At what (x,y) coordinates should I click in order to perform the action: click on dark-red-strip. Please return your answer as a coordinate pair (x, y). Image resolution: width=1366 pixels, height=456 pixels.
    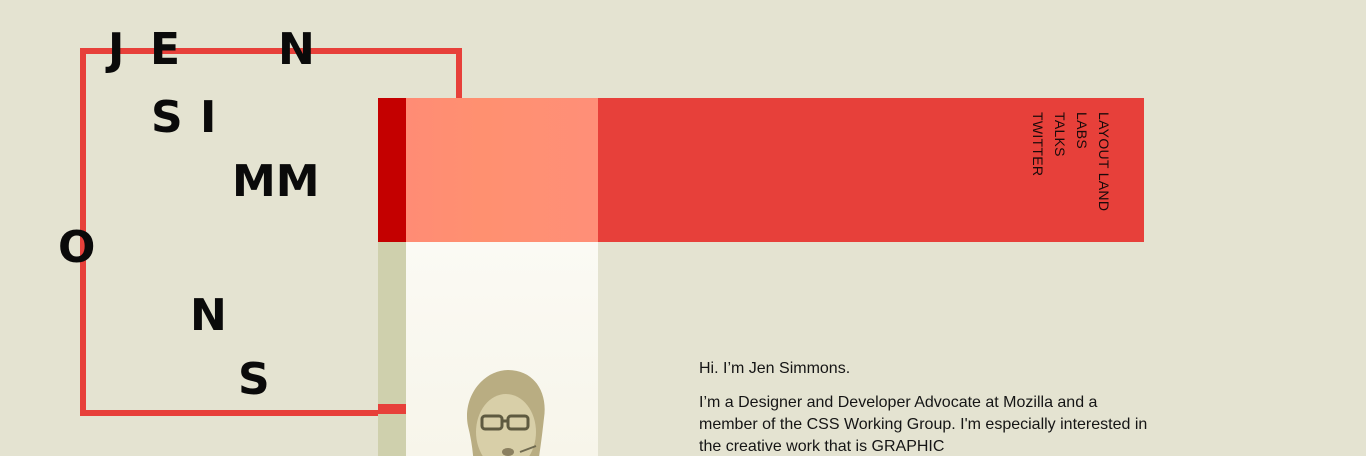
    Looking at the image, I should click on (392, 170).